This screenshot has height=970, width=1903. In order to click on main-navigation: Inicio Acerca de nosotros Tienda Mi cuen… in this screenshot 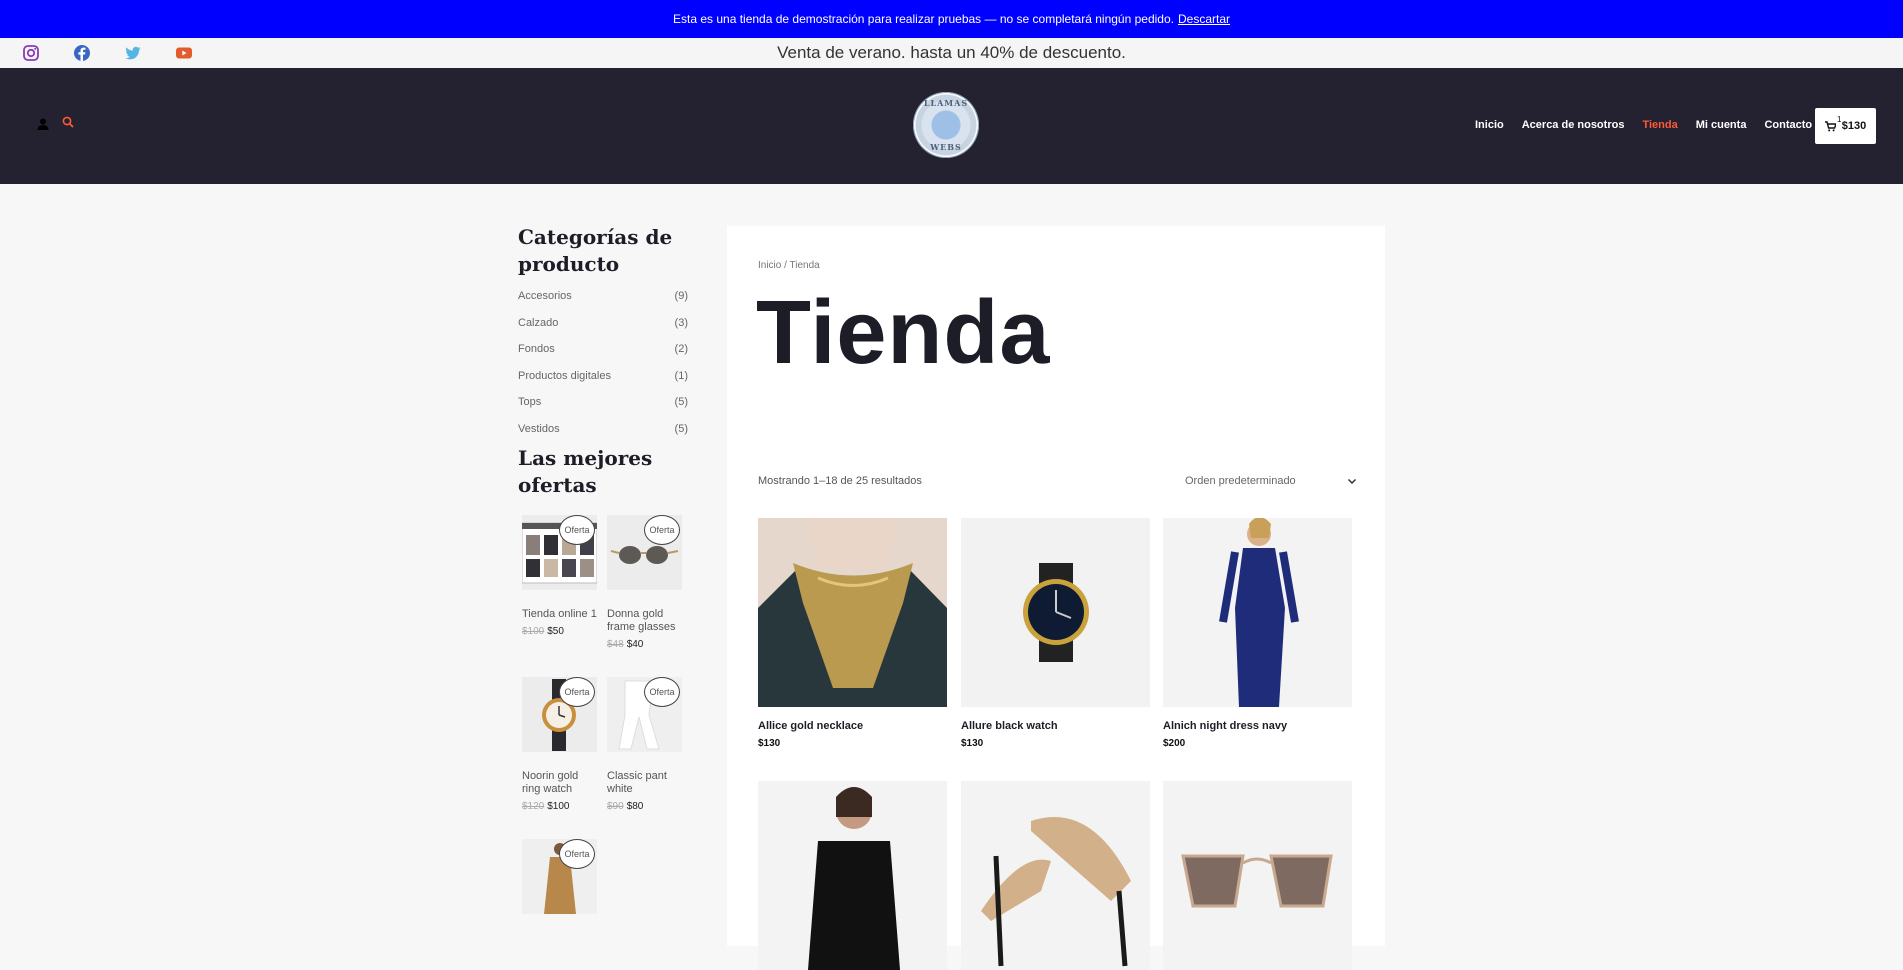, I will do `click(1652, 125)`.